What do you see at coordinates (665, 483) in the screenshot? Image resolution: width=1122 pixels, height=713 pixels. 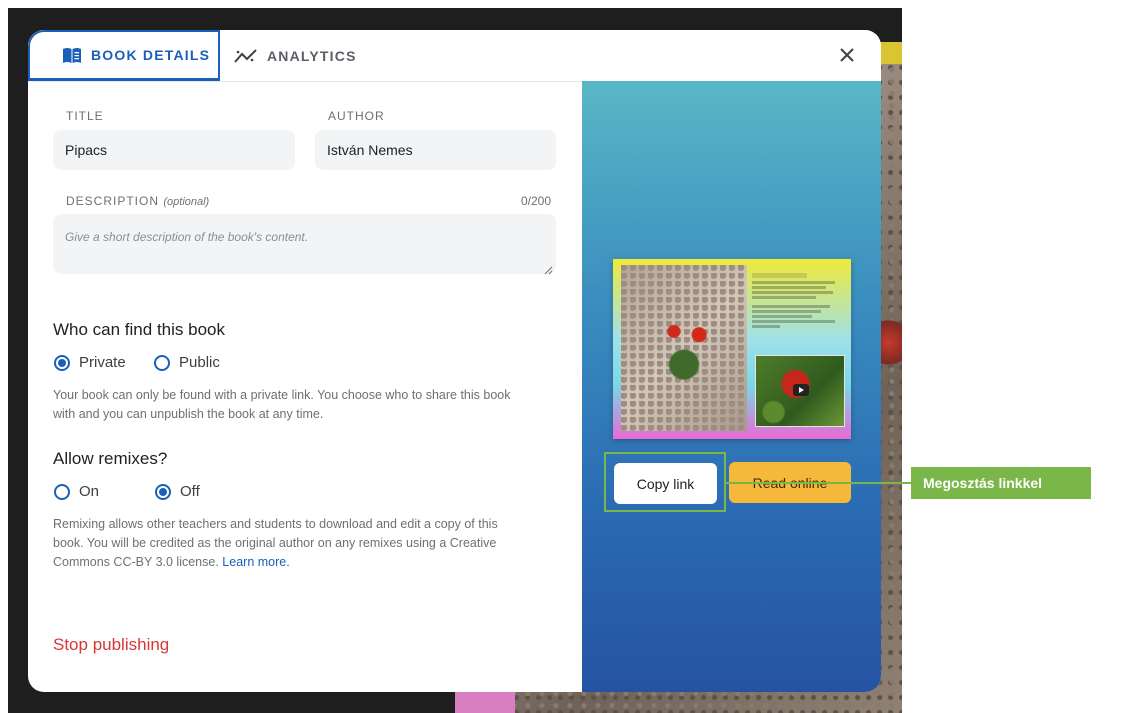 I see `copy-link-button: Copy link` at bounding box center [665, 483].